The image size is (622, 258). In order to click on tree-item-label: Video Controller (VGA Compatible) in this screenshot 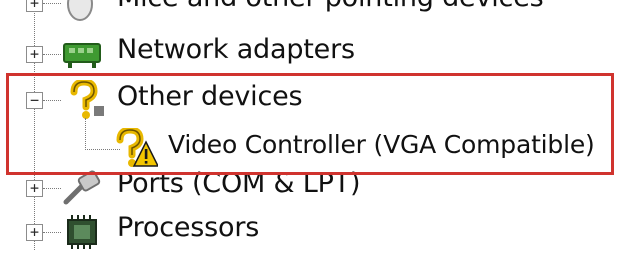, I will do `click(381, 144)`.